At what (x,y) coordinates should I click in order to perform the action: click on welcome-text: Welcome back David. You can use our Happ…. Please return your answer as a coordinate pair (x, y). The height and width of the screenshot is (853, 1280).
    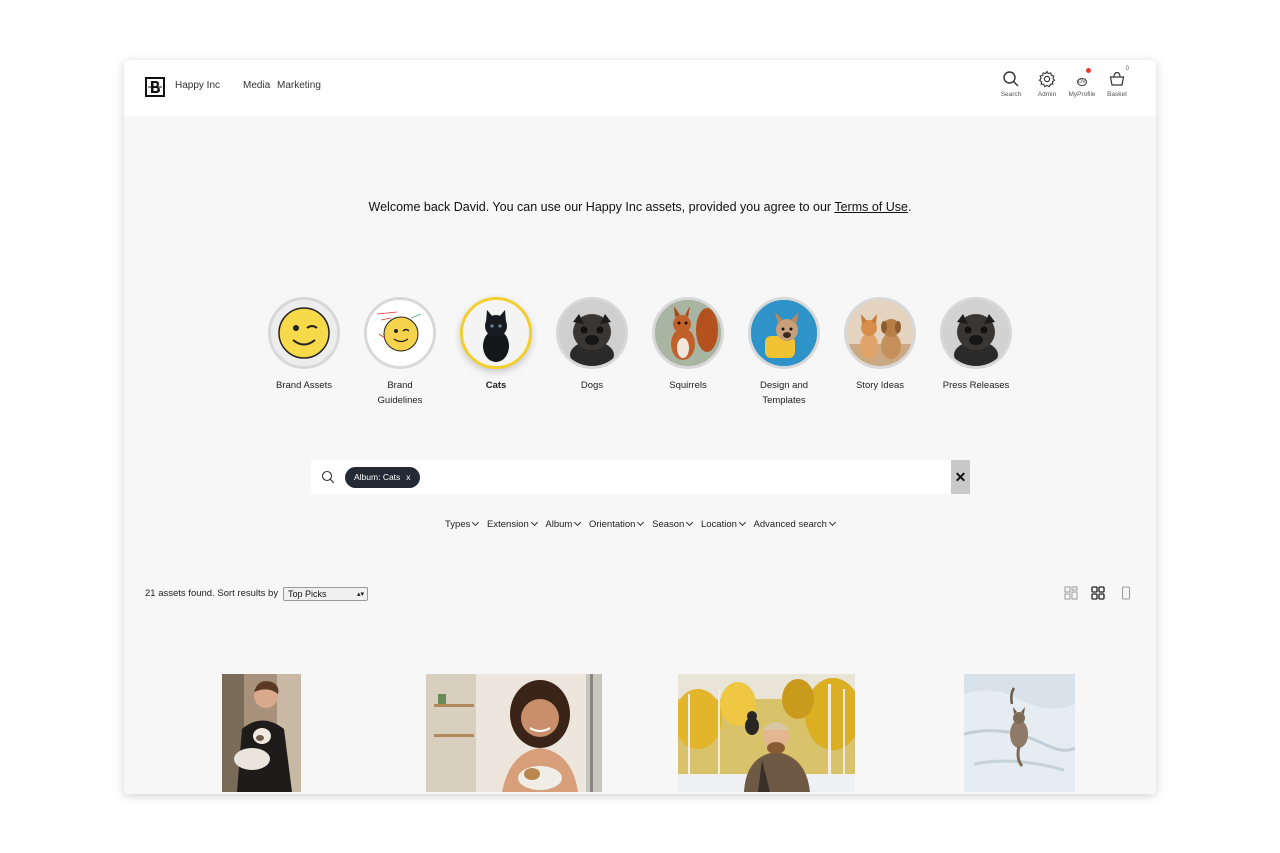
    Looking at the image, I should click on (601, 207).